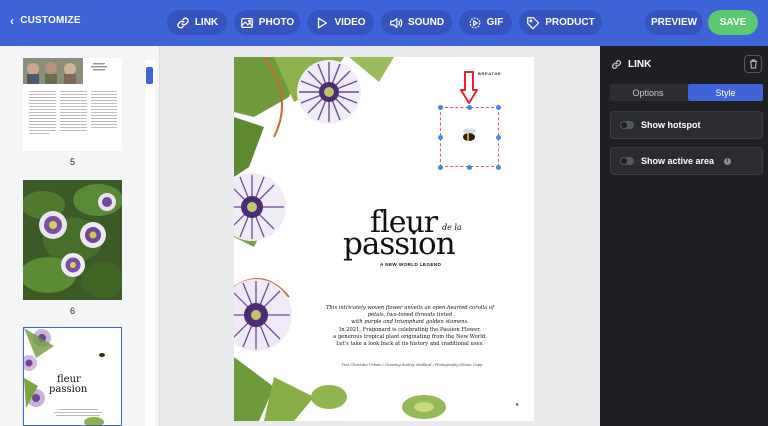 This screenshot has width=768, height=426. I want to click on show-hotspot-row: Show hotspot, so click(686, 125).